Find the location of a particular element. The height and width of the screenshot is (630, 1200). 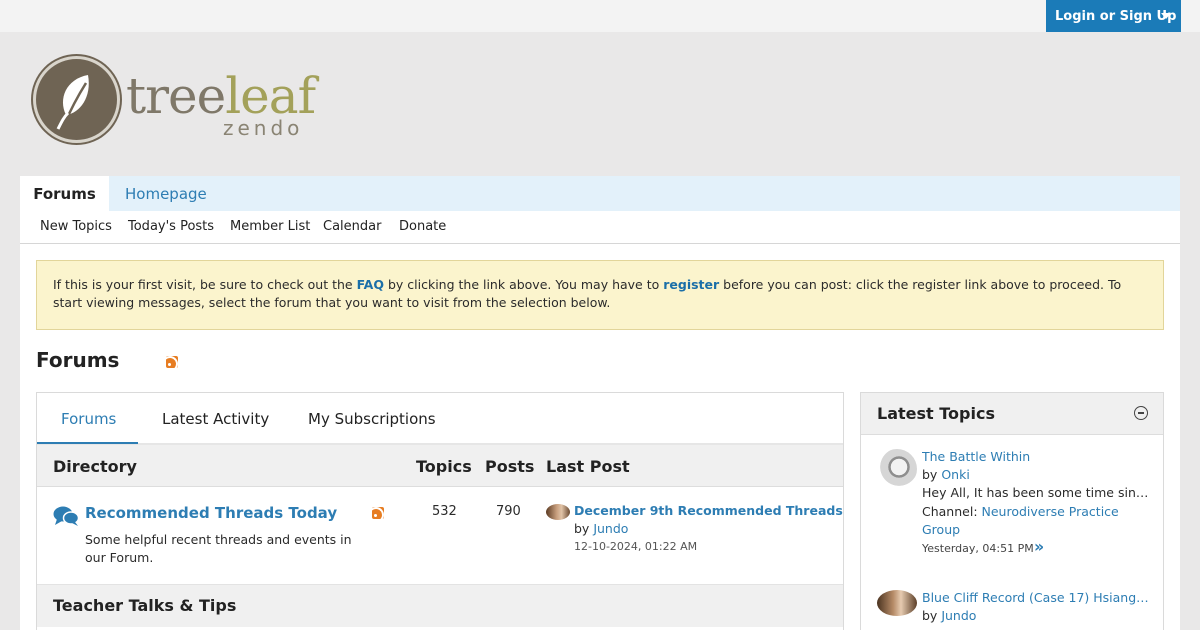

topic-channel: Channel: Neurodiverse Practice Group is located at coordinates (1020, 520).